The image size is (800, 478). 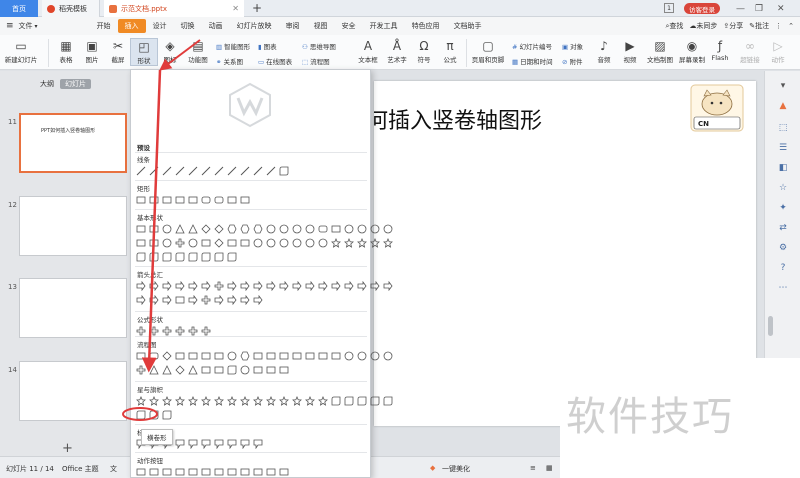 What do you see at coordinates (397, 51) in the screenshot?
I see `art-text-button: Å 艺术字` at bounding box center [397, 51].